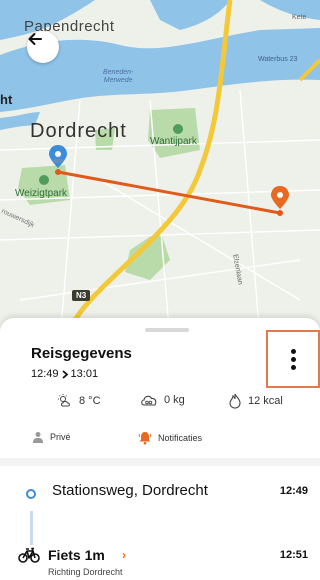 Image resolution: width=320 pixels, height=580 pixels. What do you see at coordinates (43, 47) in the screenshot?
I see `back-button` at bounding box center [43, 47].